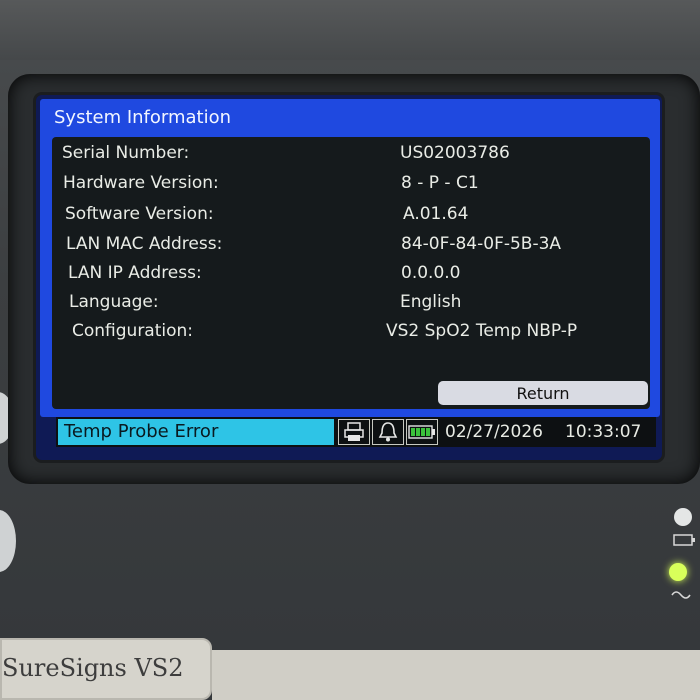  I want to click on device-top-housing, so click(350, 30).